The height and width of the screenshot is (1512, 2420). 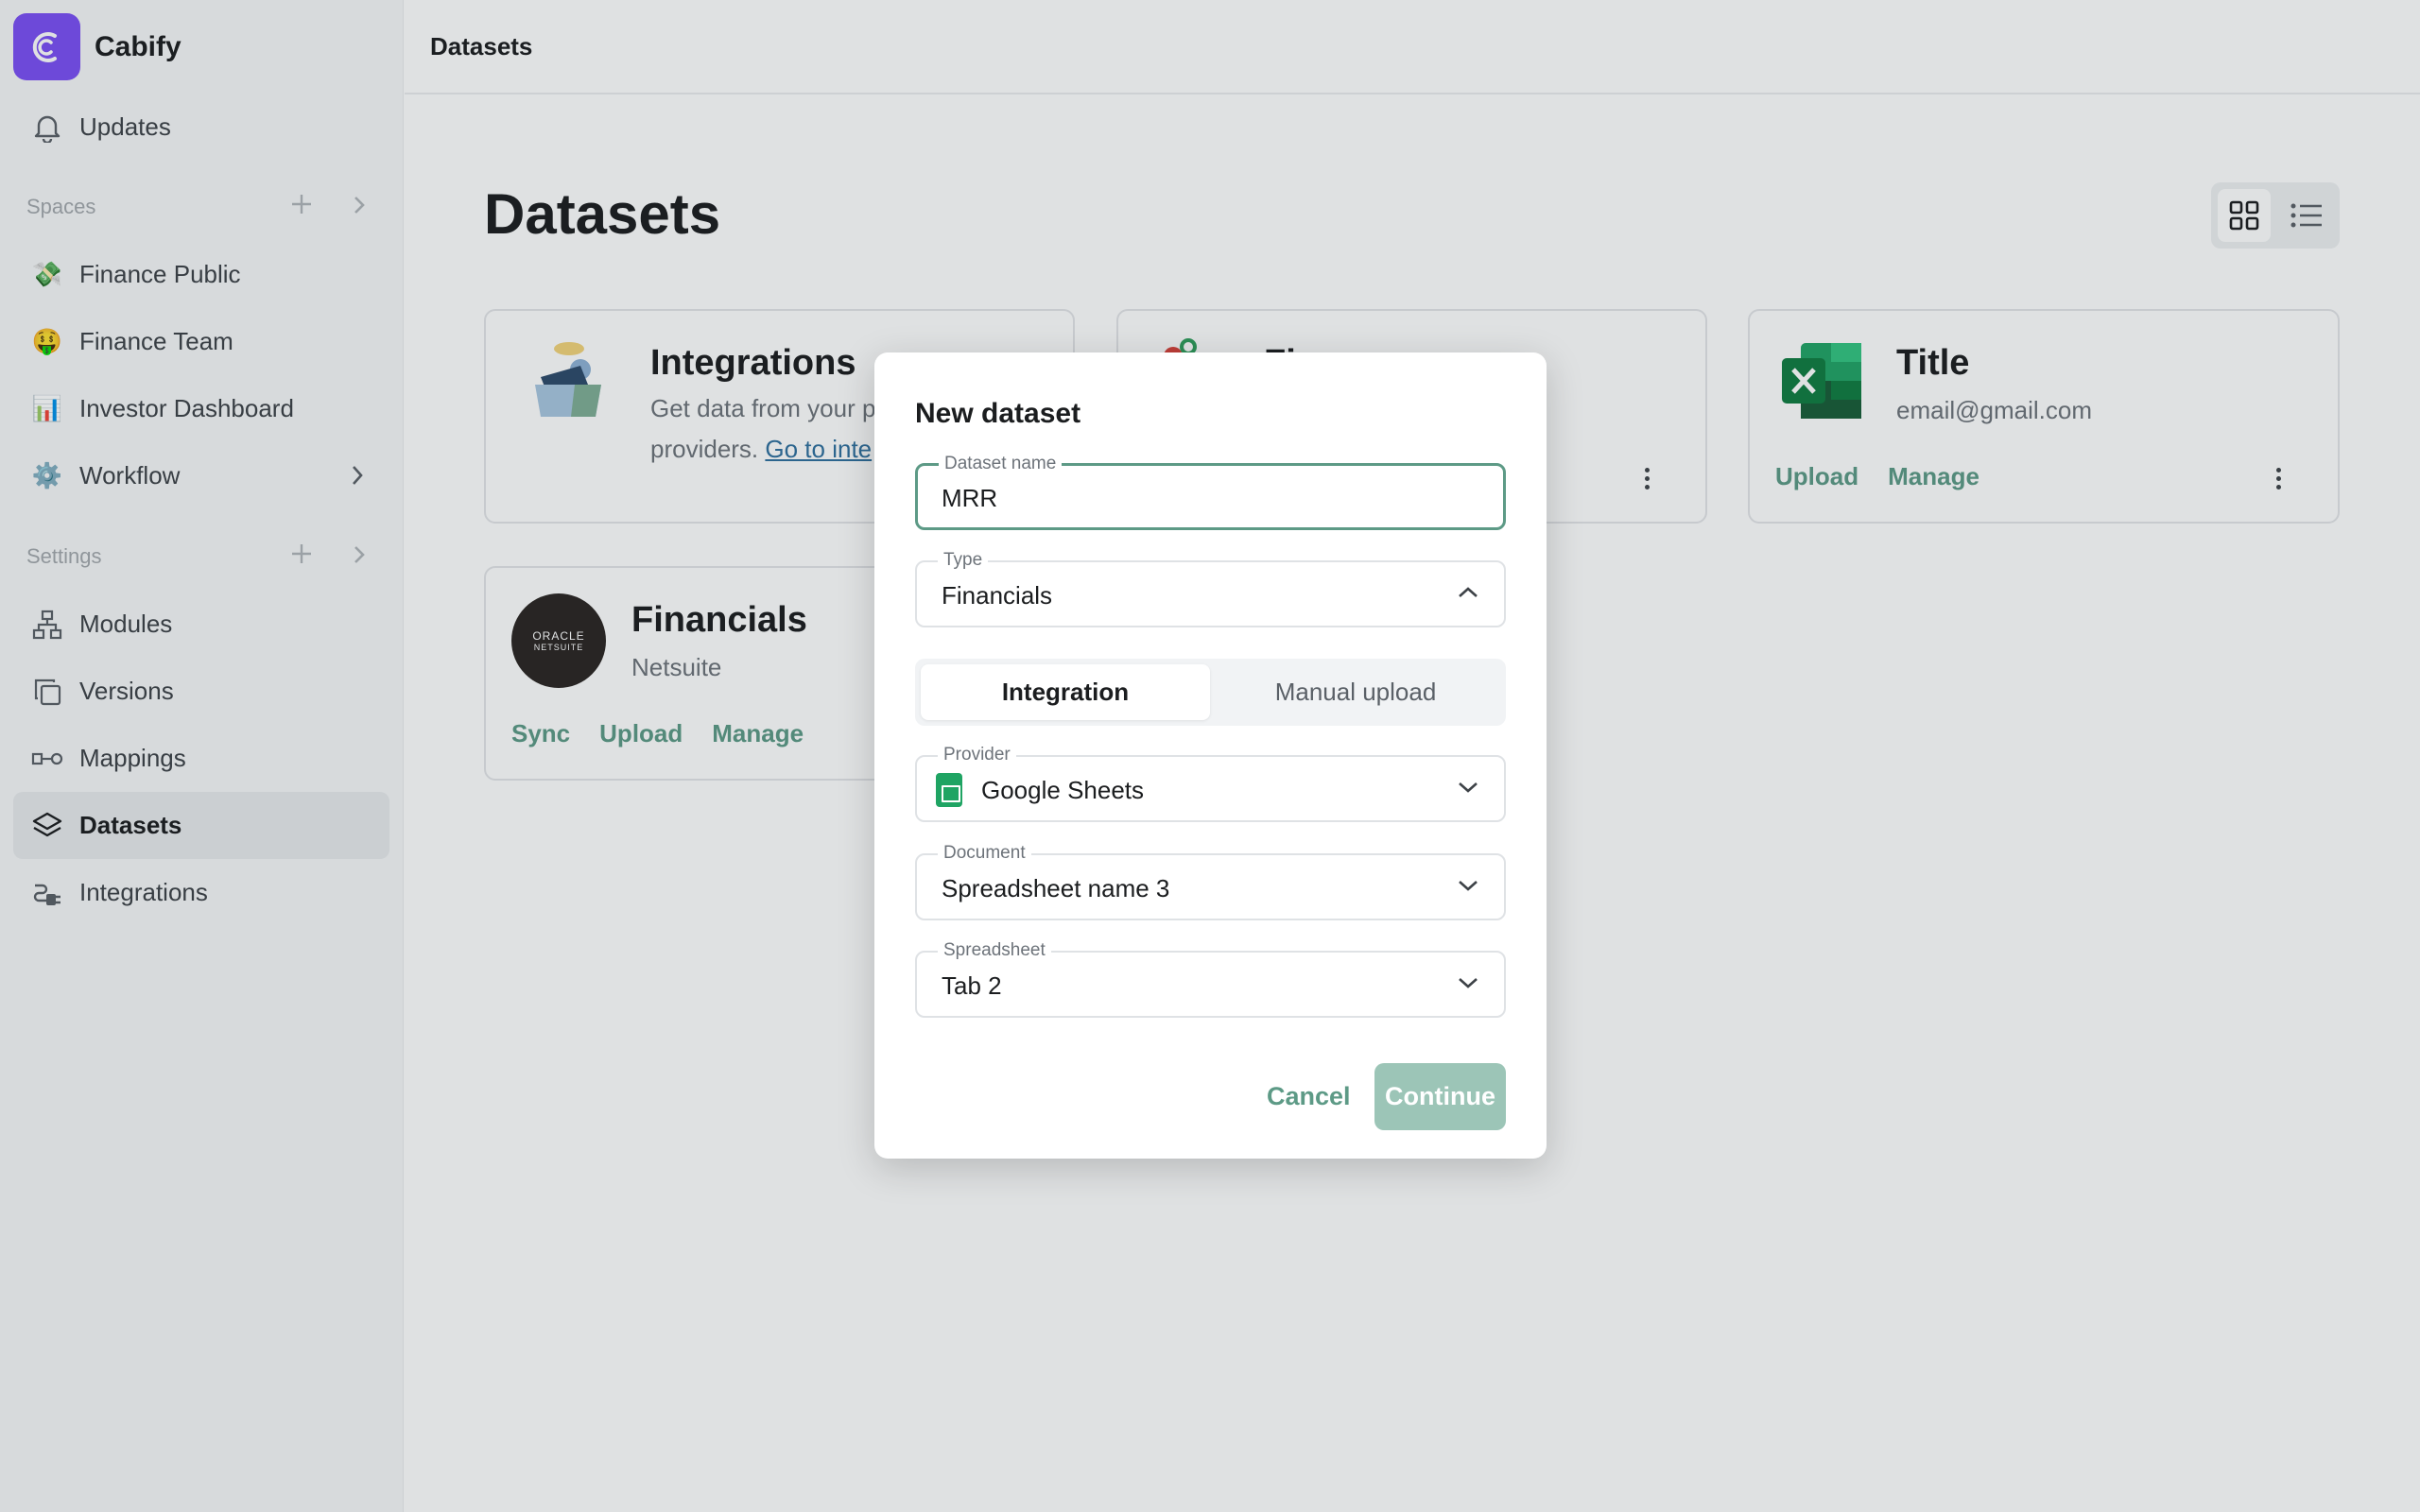 What do you see at coordinates (949, 790) in the screenshot?
I see `google-sheets-icon` at bounding box center [949, 790].